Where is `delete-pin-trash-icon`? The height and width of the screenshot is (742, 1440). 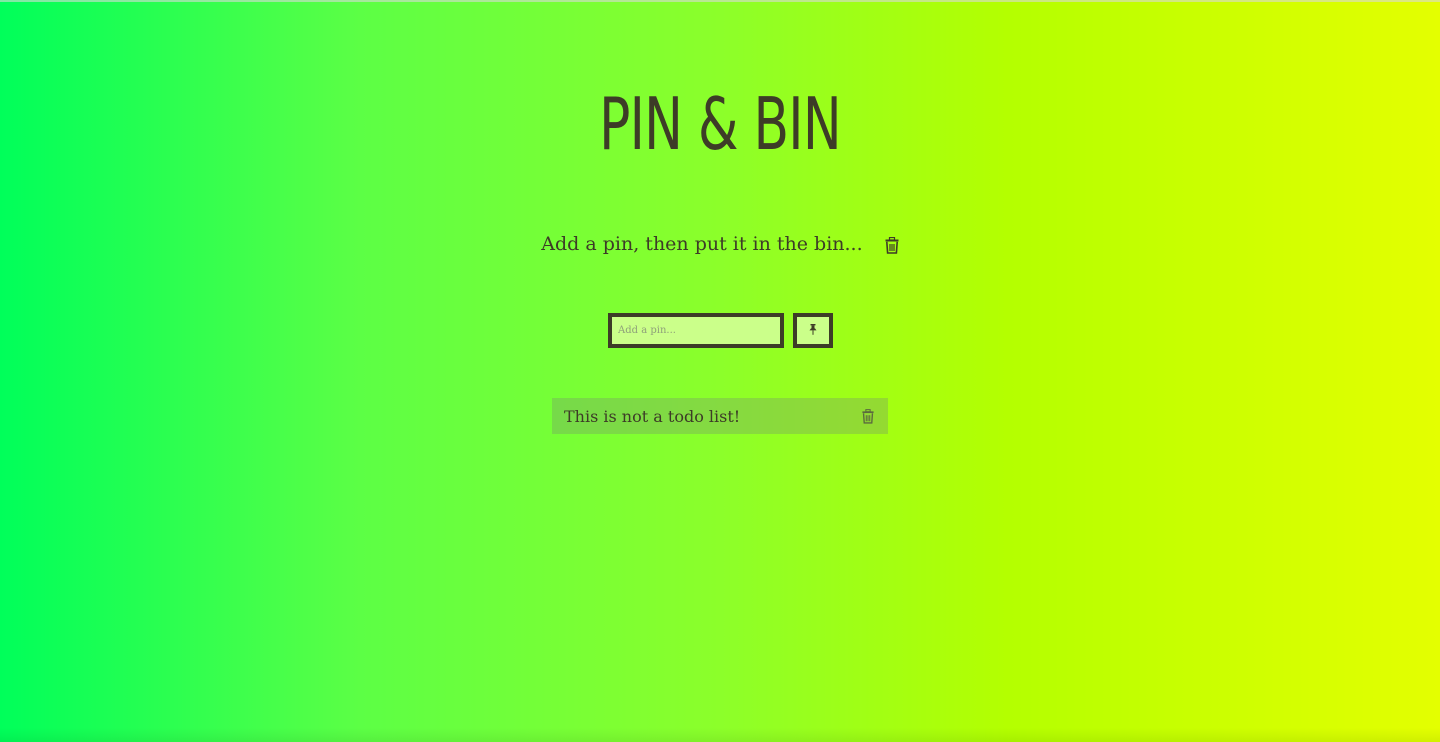 delete-pin-trash-icon is located at coordinates (868, 416).